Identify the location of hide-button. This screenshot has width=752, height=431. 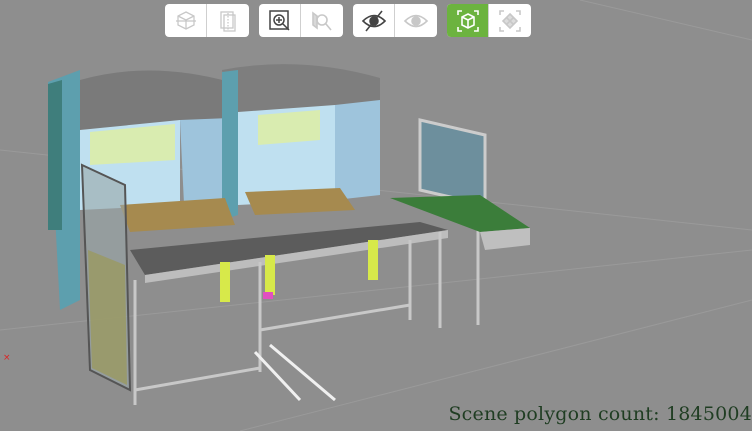
(374, 20).